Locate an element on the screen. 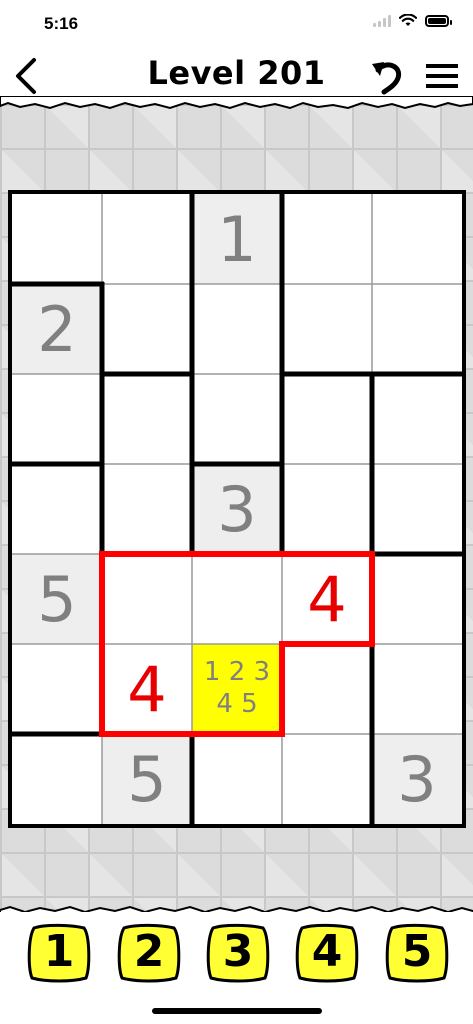 Image resolution: width=473 pixels, height=1024 pixels. cell-given-value: 1 is located at coordinates (236, 239).